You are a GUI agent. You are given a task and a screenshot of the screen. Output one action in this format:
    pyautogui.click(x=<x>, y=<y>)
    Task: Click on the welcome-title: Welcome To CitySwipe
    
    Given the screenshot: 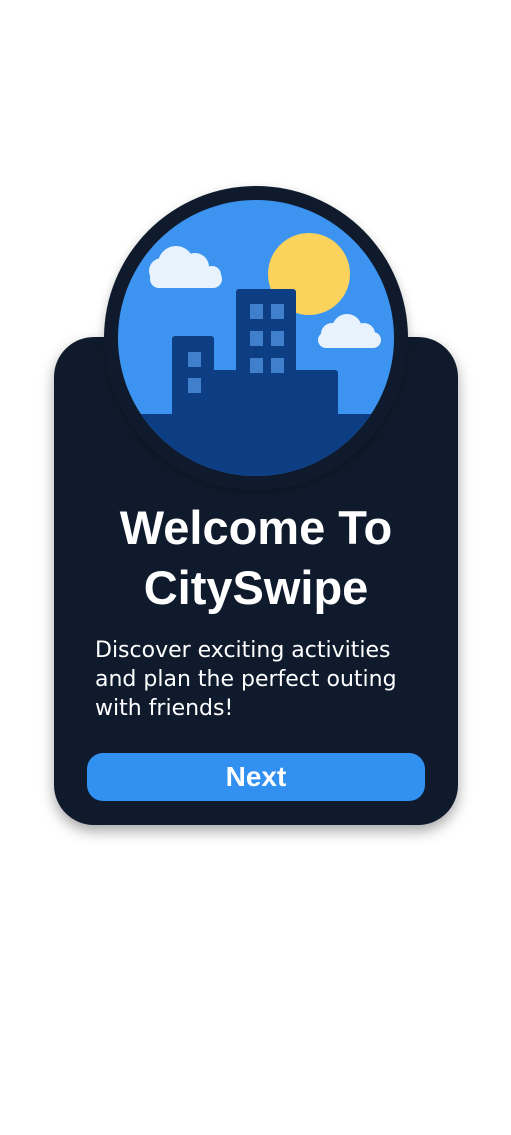 What is the action you would take?
    pyautogui.click(x=256, y=557)
    